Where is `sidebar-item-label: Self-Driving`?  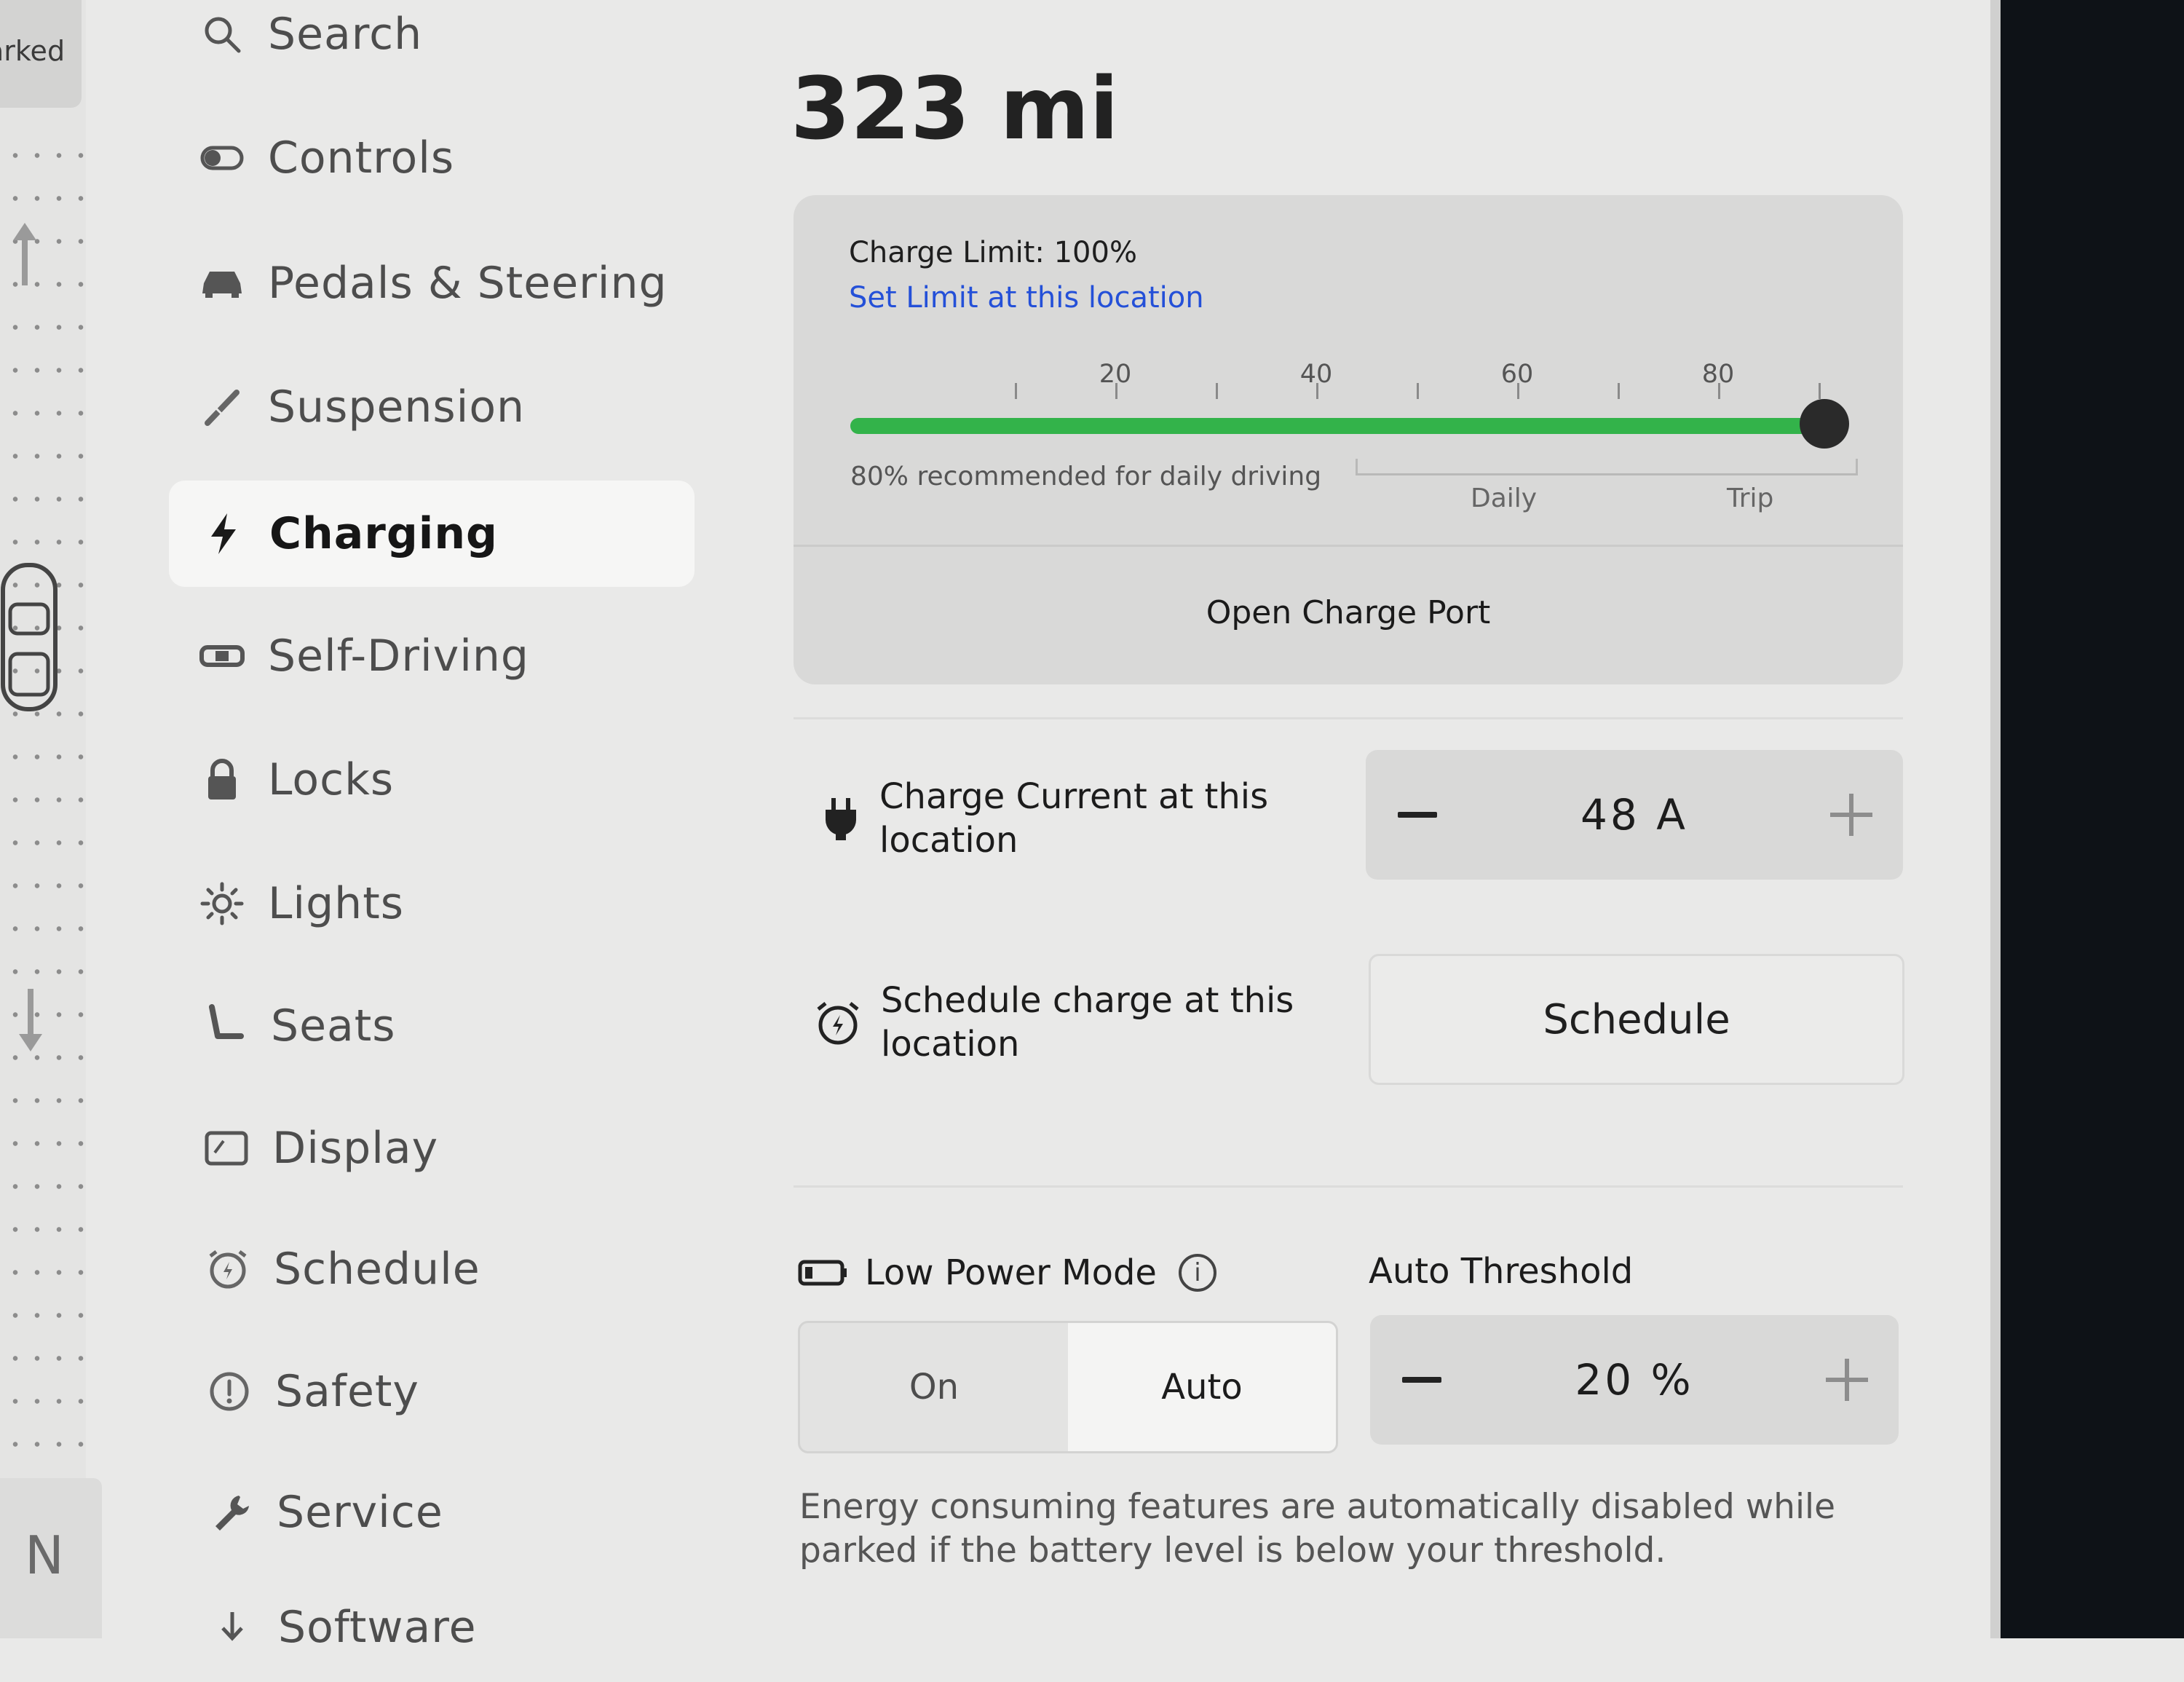
sidebar-item-label: Self-Driving is located at coordinates (398, 656).